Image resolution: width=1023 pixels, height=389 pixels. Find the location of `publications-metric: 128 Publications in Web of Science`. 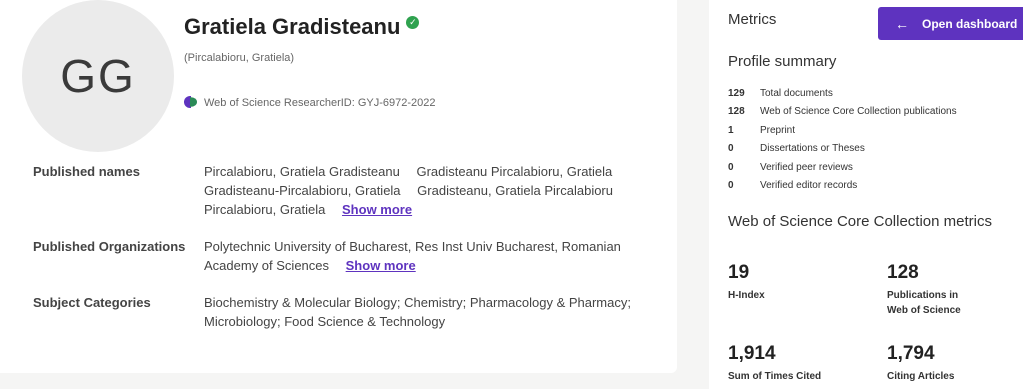

publications-metric: 128 Publications in Web of Science is located at coordinates (924, 290).